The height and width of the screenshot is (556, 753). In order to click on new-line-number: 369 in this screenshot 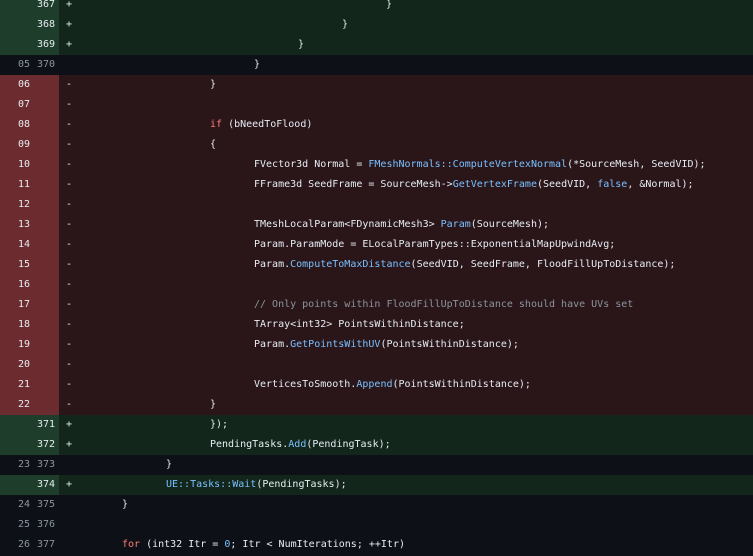, I will do `click(44, 45)`.